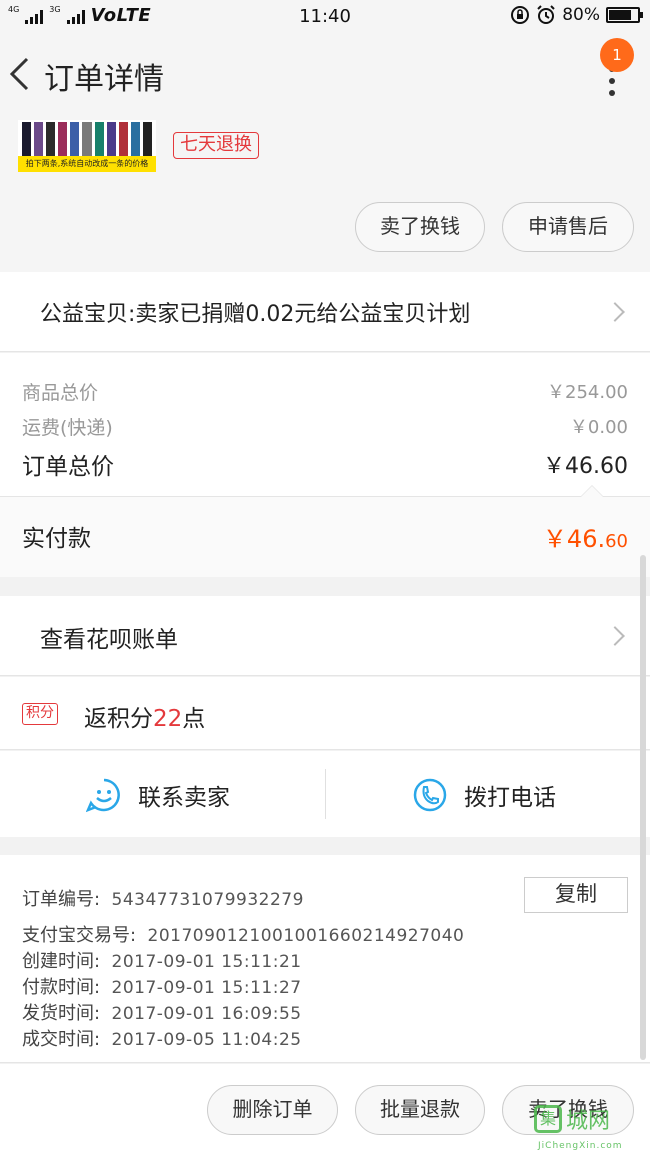  Describe the element at coordinates (548, 1119) in the screenshot. I see `watermark-logo: 集` at that location.